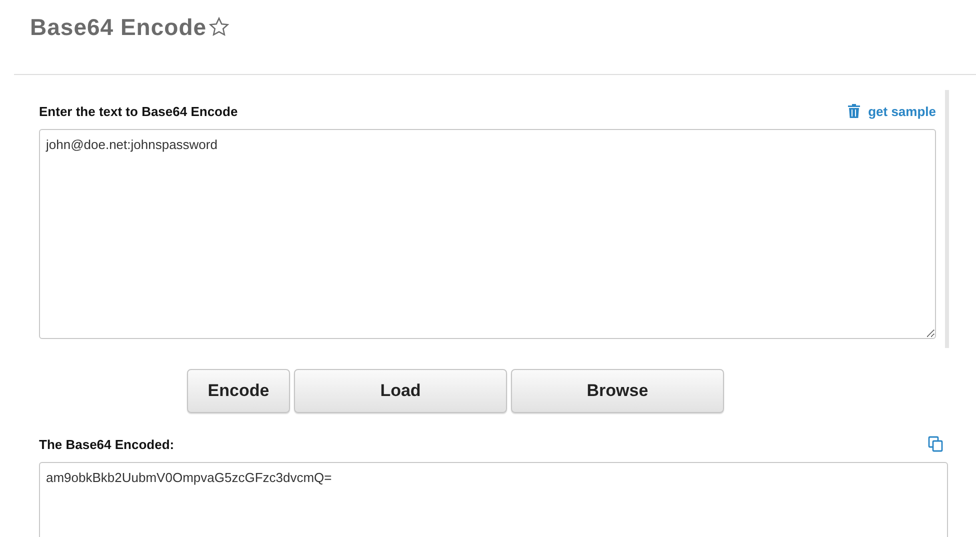  I want to click on star-icon, so click(219, 27).